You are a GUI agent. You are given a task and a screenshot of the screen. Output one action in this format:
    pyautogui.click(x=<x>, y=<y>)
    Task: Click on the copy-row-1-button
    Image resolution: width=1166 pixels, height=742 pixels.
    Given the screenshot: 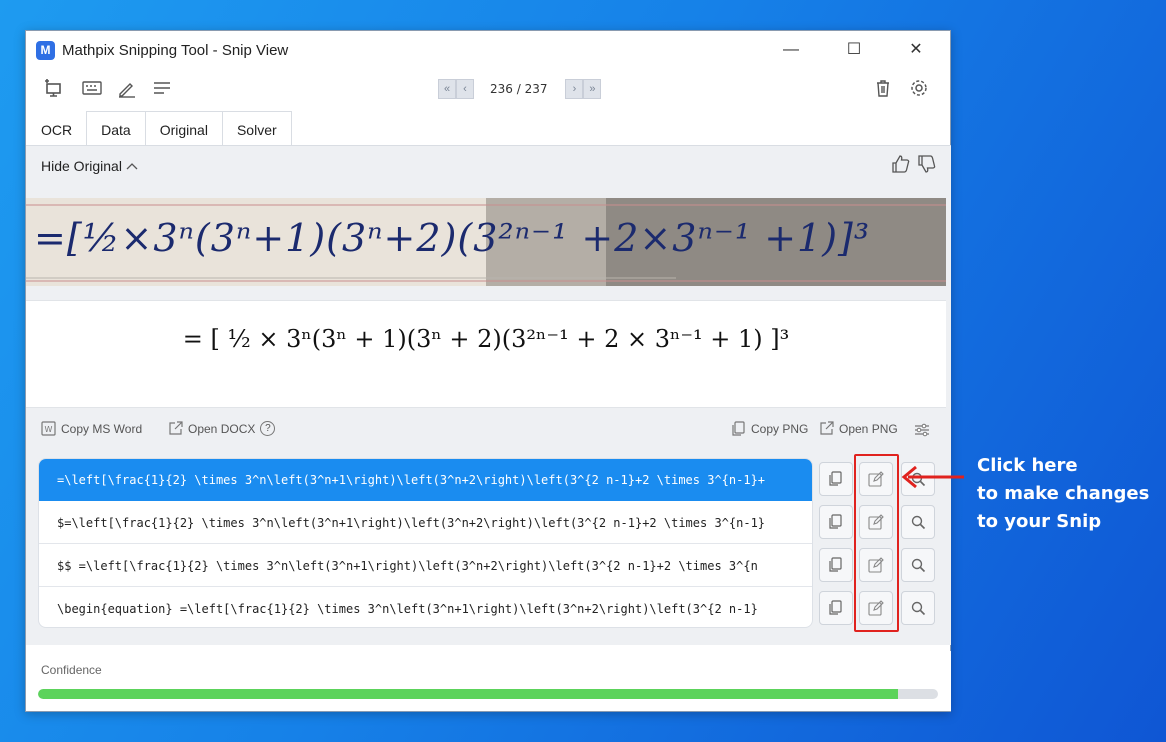 What is the action you would take?
    pyautogui.click(x=836, y=479)
    